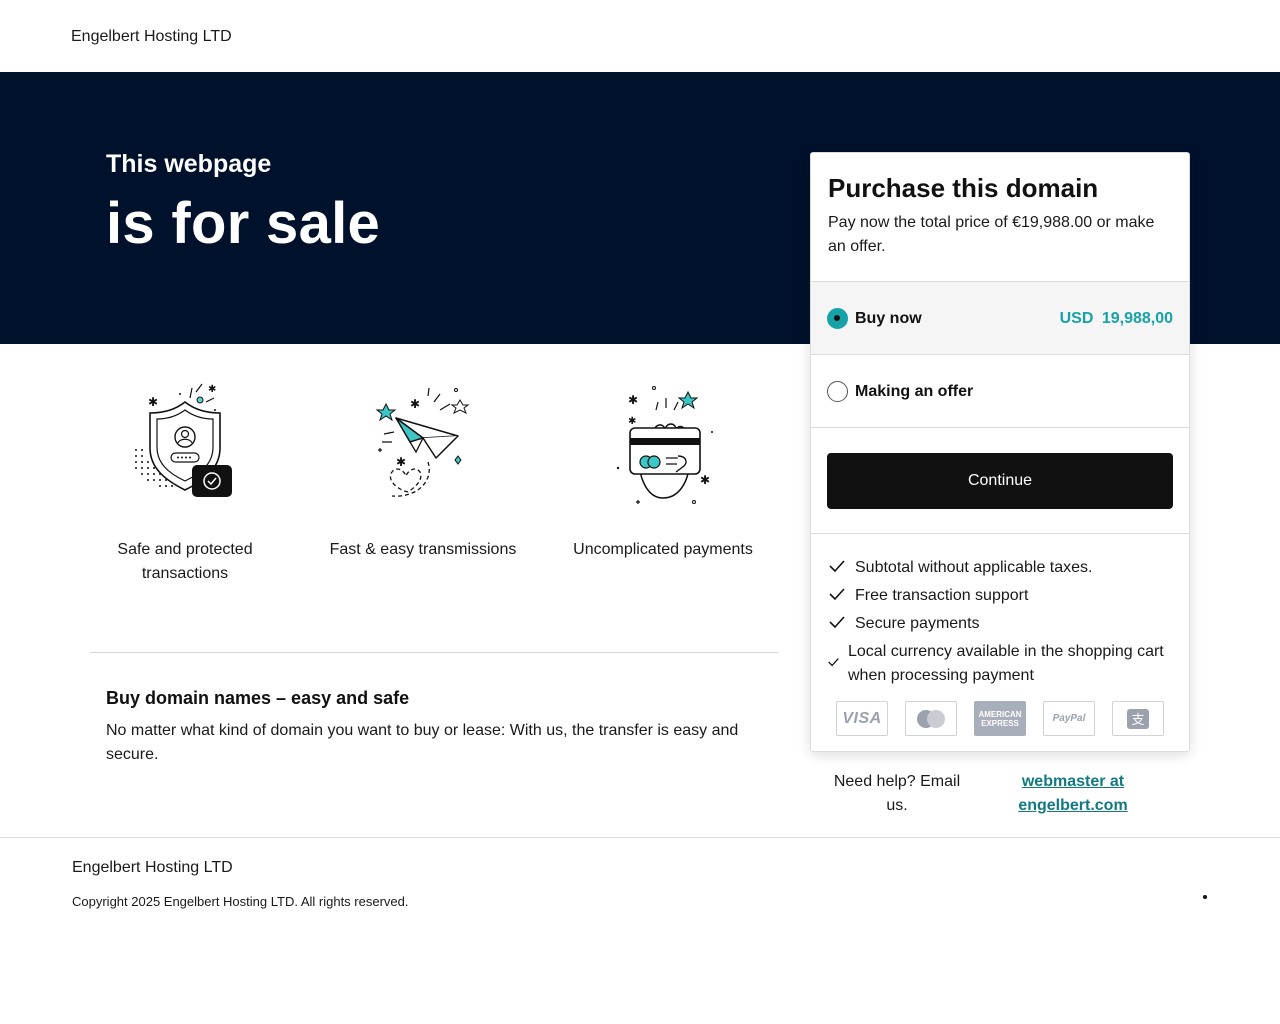 This screenshot has height=1024, width=1280. What do you see at coordinates (1116, 318) in the screenshot?
I see `option-buy-now-price: USD 19,988,00` at bounding box center [1116, 318].